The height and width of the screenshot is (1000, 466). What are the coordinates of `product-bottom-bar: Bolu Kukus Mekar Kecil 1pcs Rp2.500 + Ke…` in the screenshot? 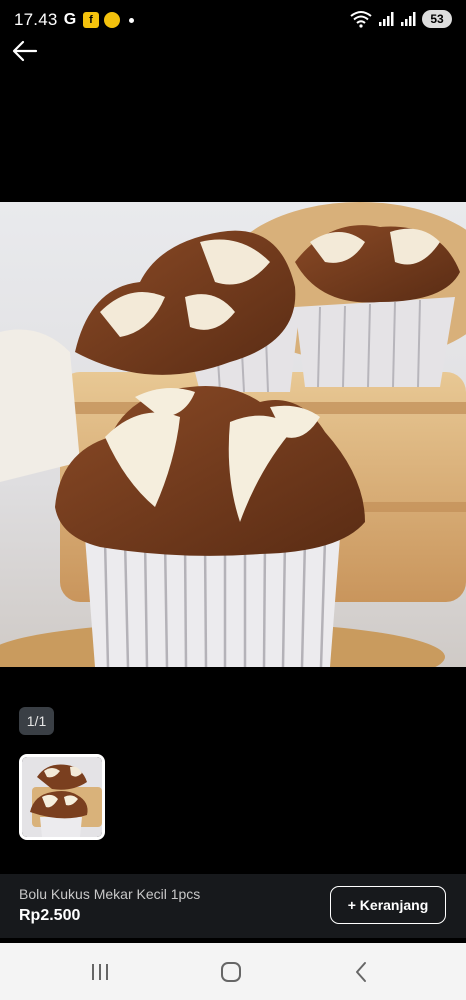 It's located at (233, 906).